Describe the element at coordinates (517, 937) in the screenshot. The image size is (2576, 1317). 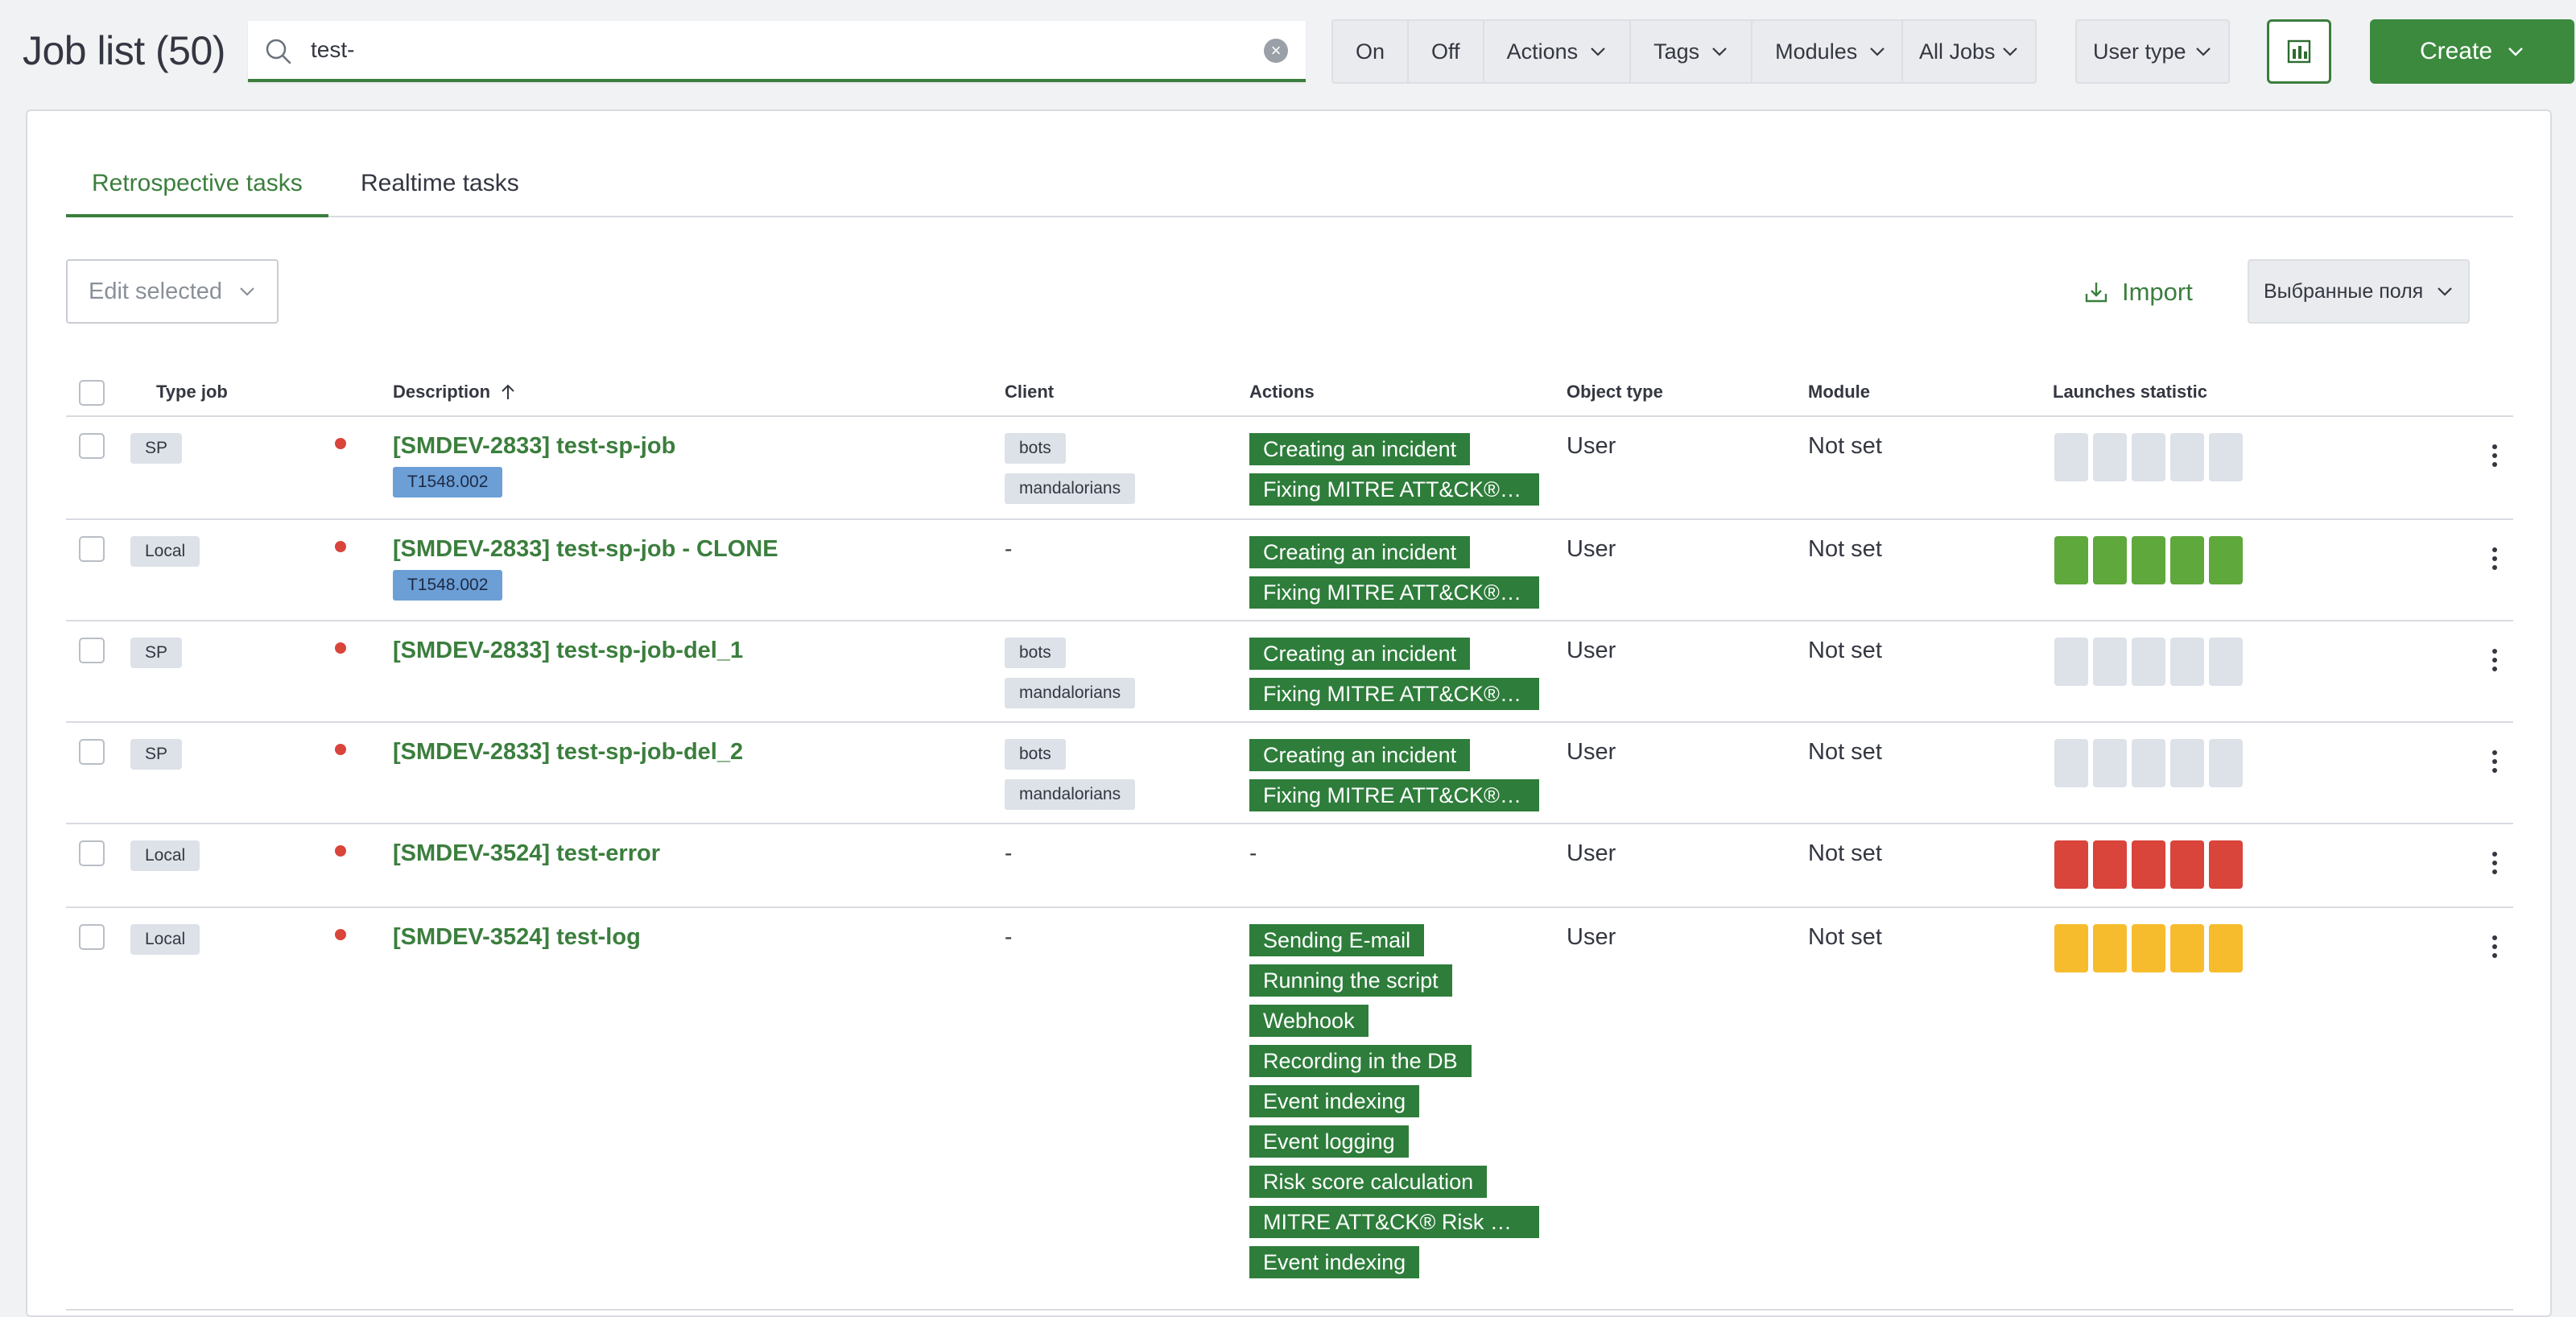
I see `job-description-link: [SMDEV-3524] test-log` at that location.